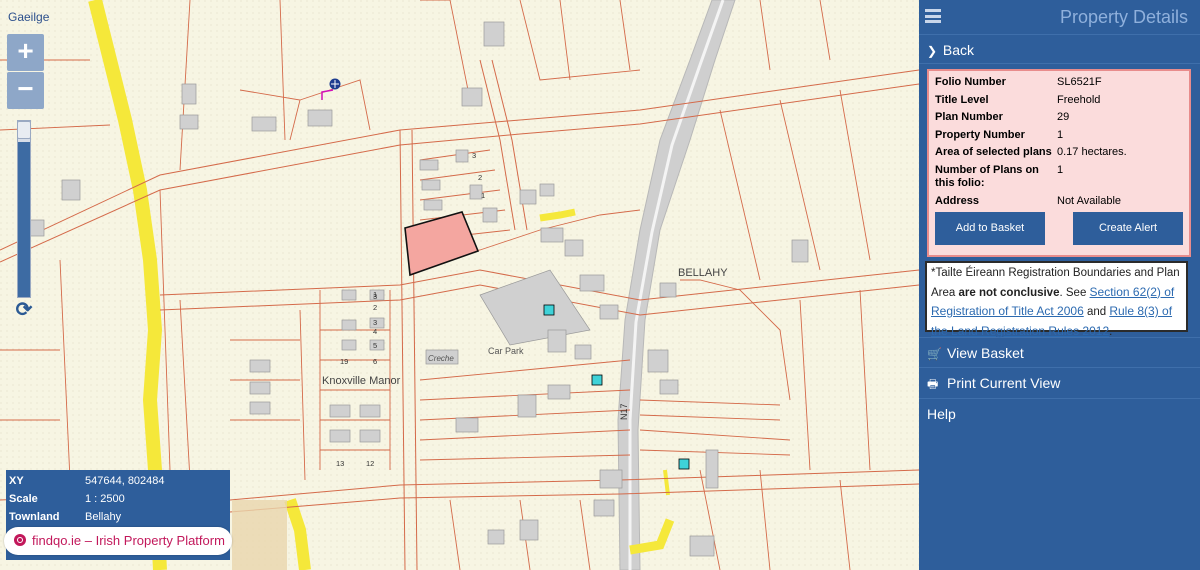  Describe the element at coordinates (1009, 292) in the screenshot. I see `notice-bold: are not conclusive` at that location.